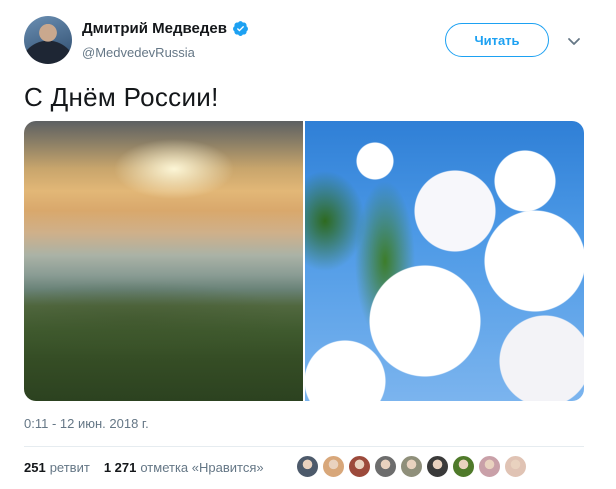 The image size is (616, 489). What do you see at coordinates (48, 40) in the screenshot?
I see `avatar` at bounding box center [48, 40].